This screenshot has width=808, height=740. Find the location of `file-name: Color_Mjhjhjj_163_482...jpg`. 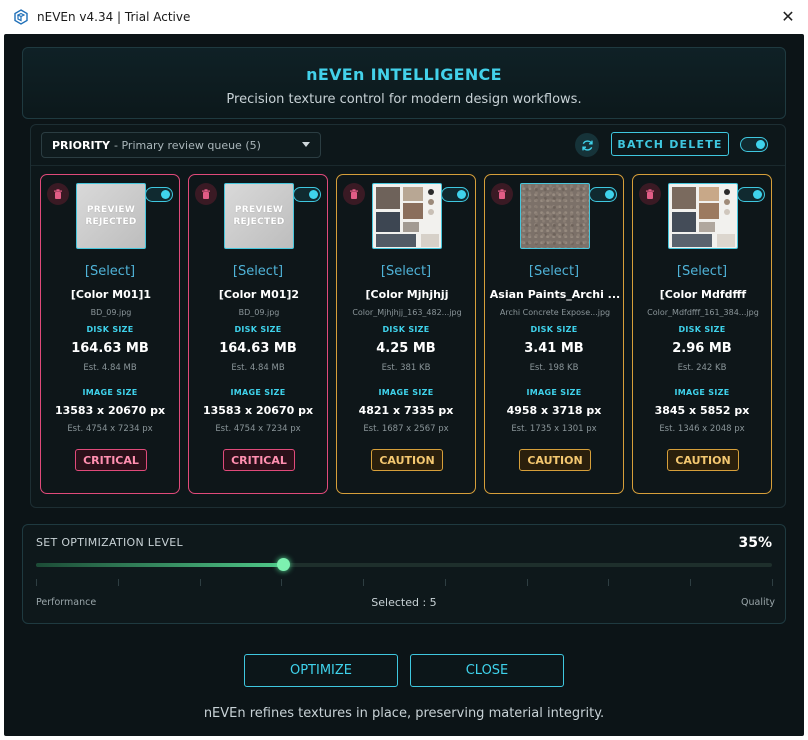

file-name: Color_Mjhjhjj_163_482...jpg is located at coordinates (407, 312).